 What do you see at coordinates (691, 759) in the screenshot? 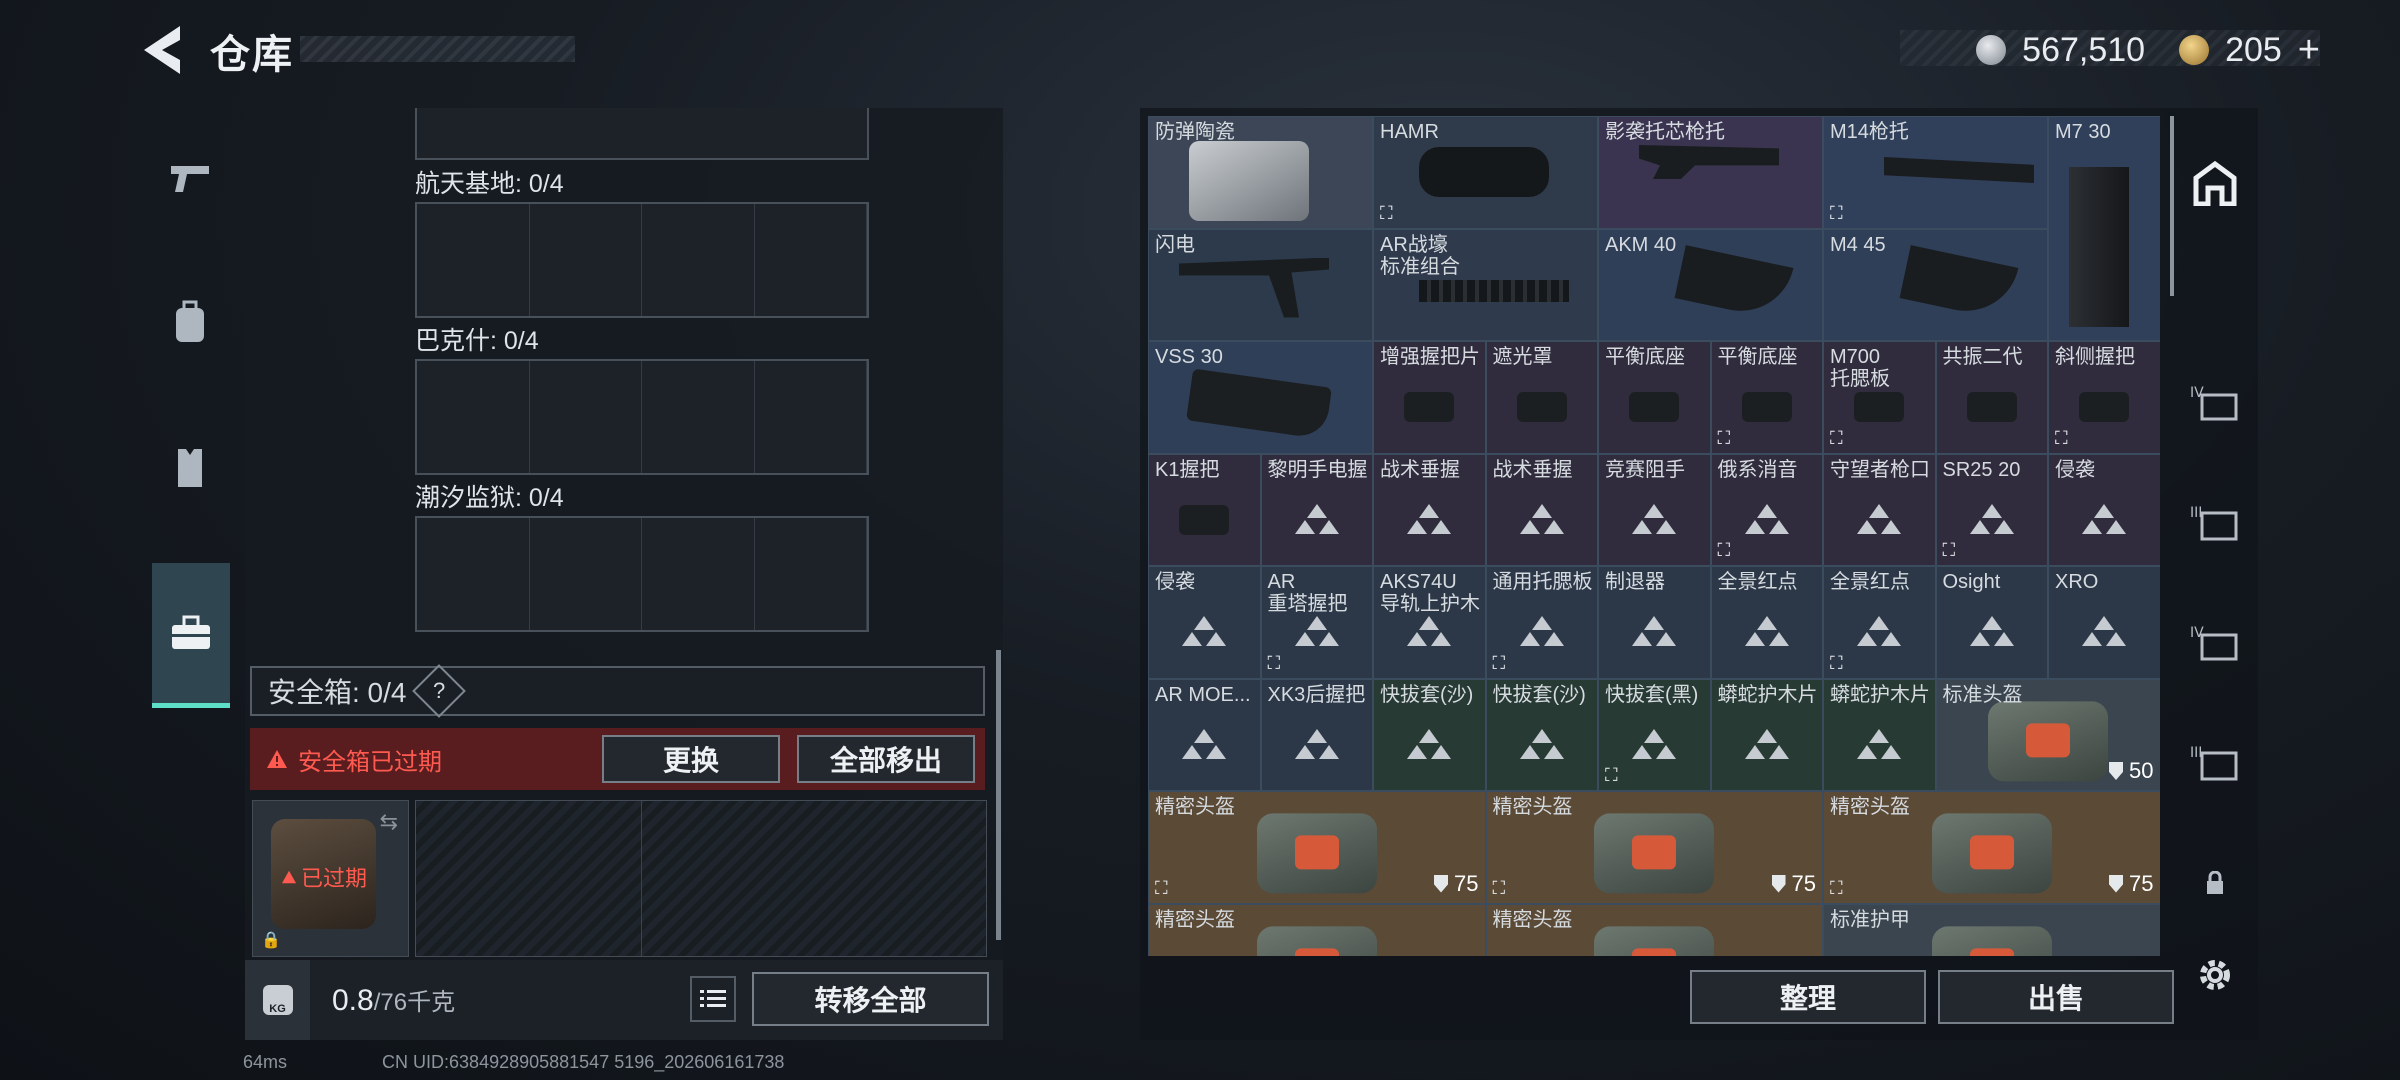
I see `replace-button: 更换` at bounding box center [691, 759].